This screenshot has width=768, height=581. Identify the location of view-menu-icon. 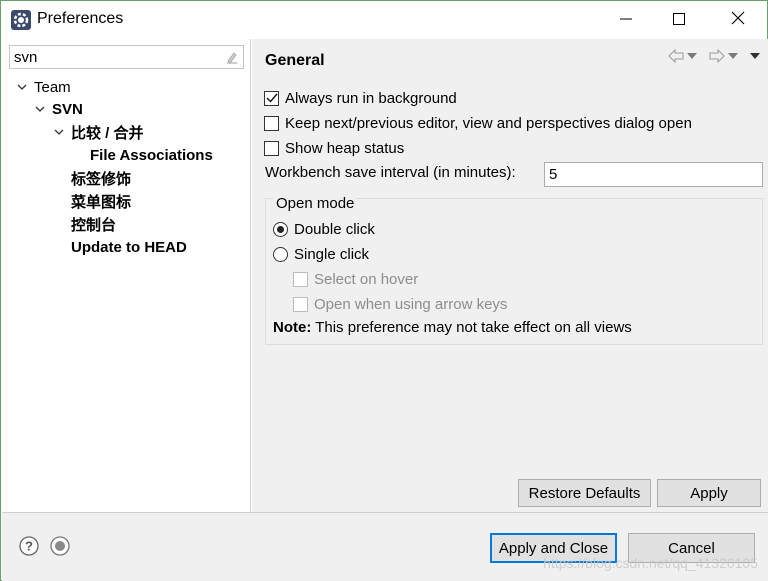
(755, 56).